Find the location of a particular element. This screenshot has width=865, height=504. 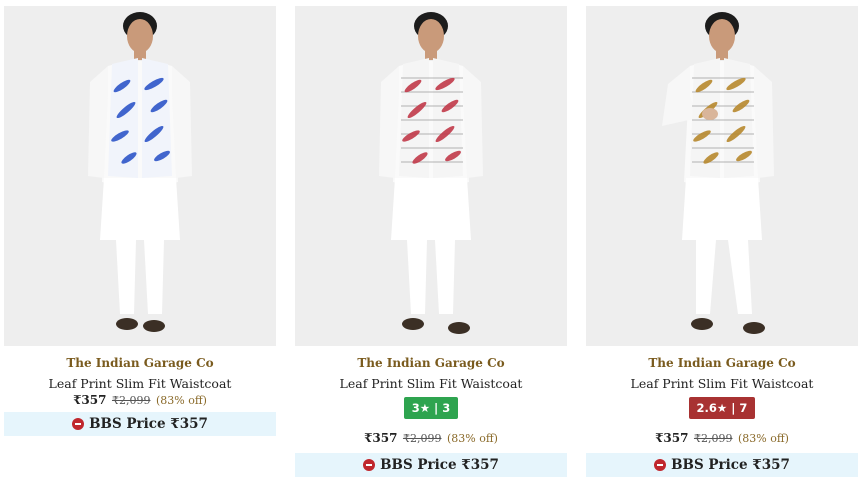

rating-badge: 3★ | 3 is located at coordinates (431, 408).